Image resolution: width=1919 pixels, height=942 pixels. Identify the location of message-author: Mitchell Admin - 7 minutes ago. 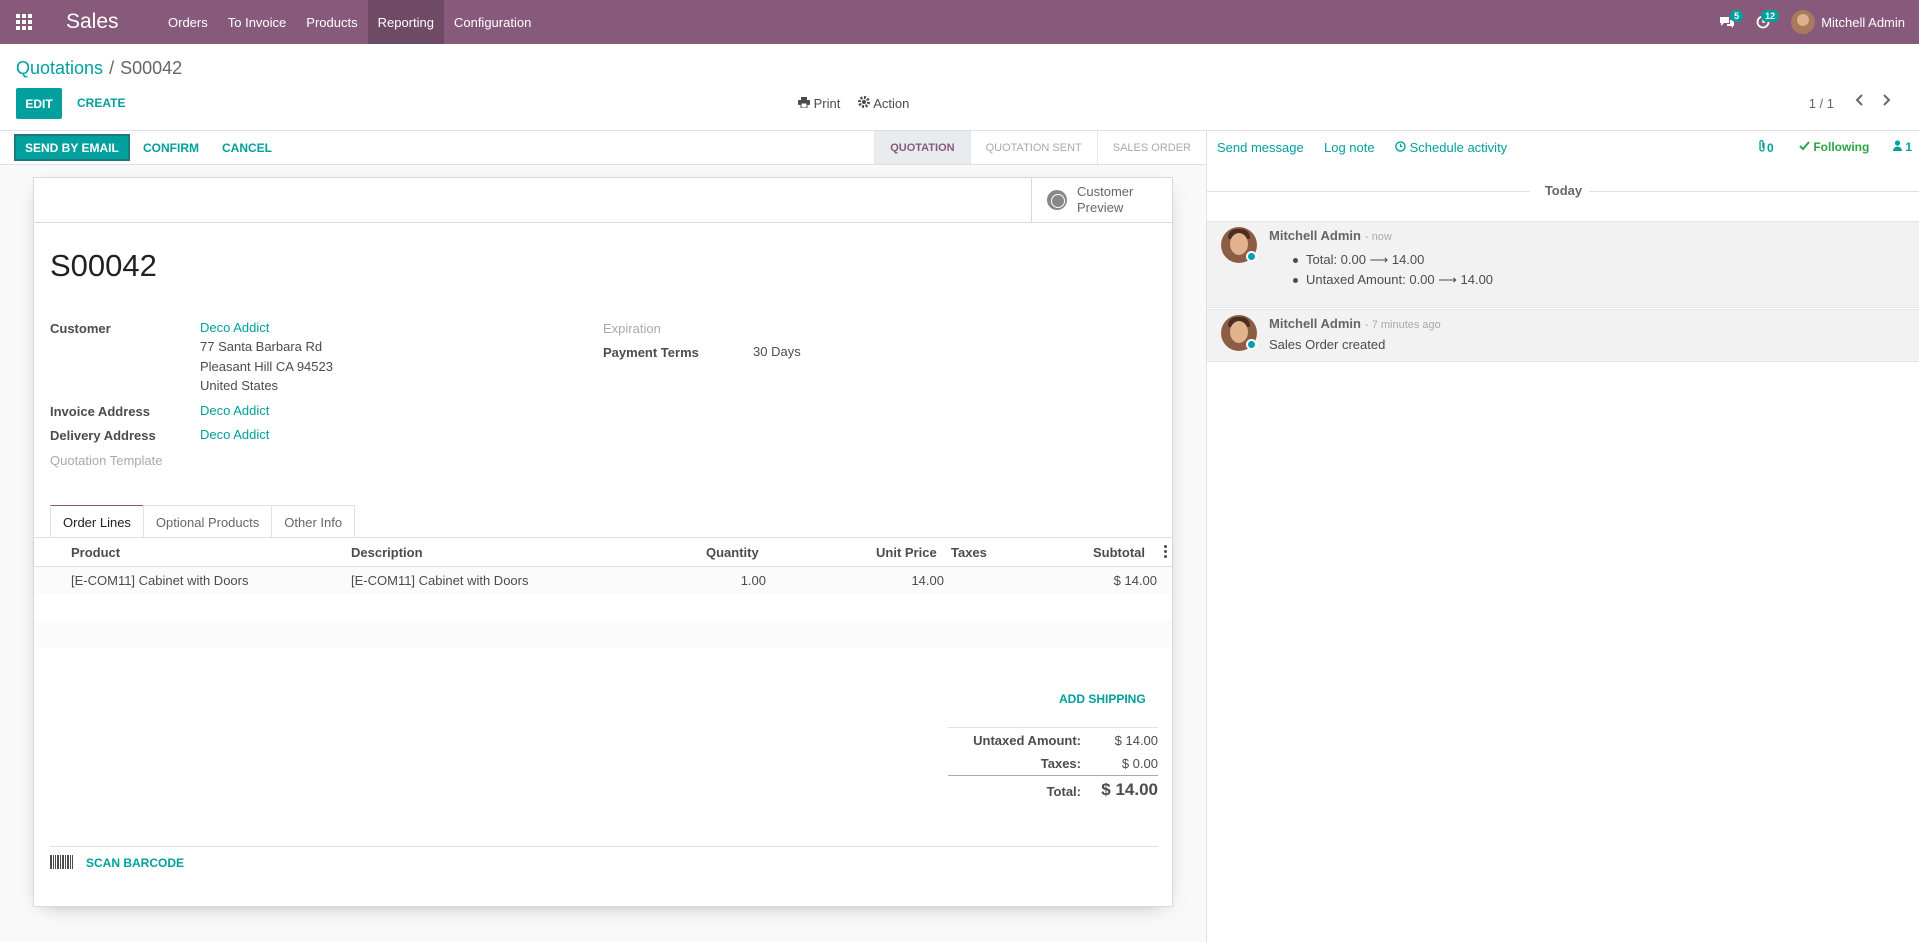
(1355, 323).